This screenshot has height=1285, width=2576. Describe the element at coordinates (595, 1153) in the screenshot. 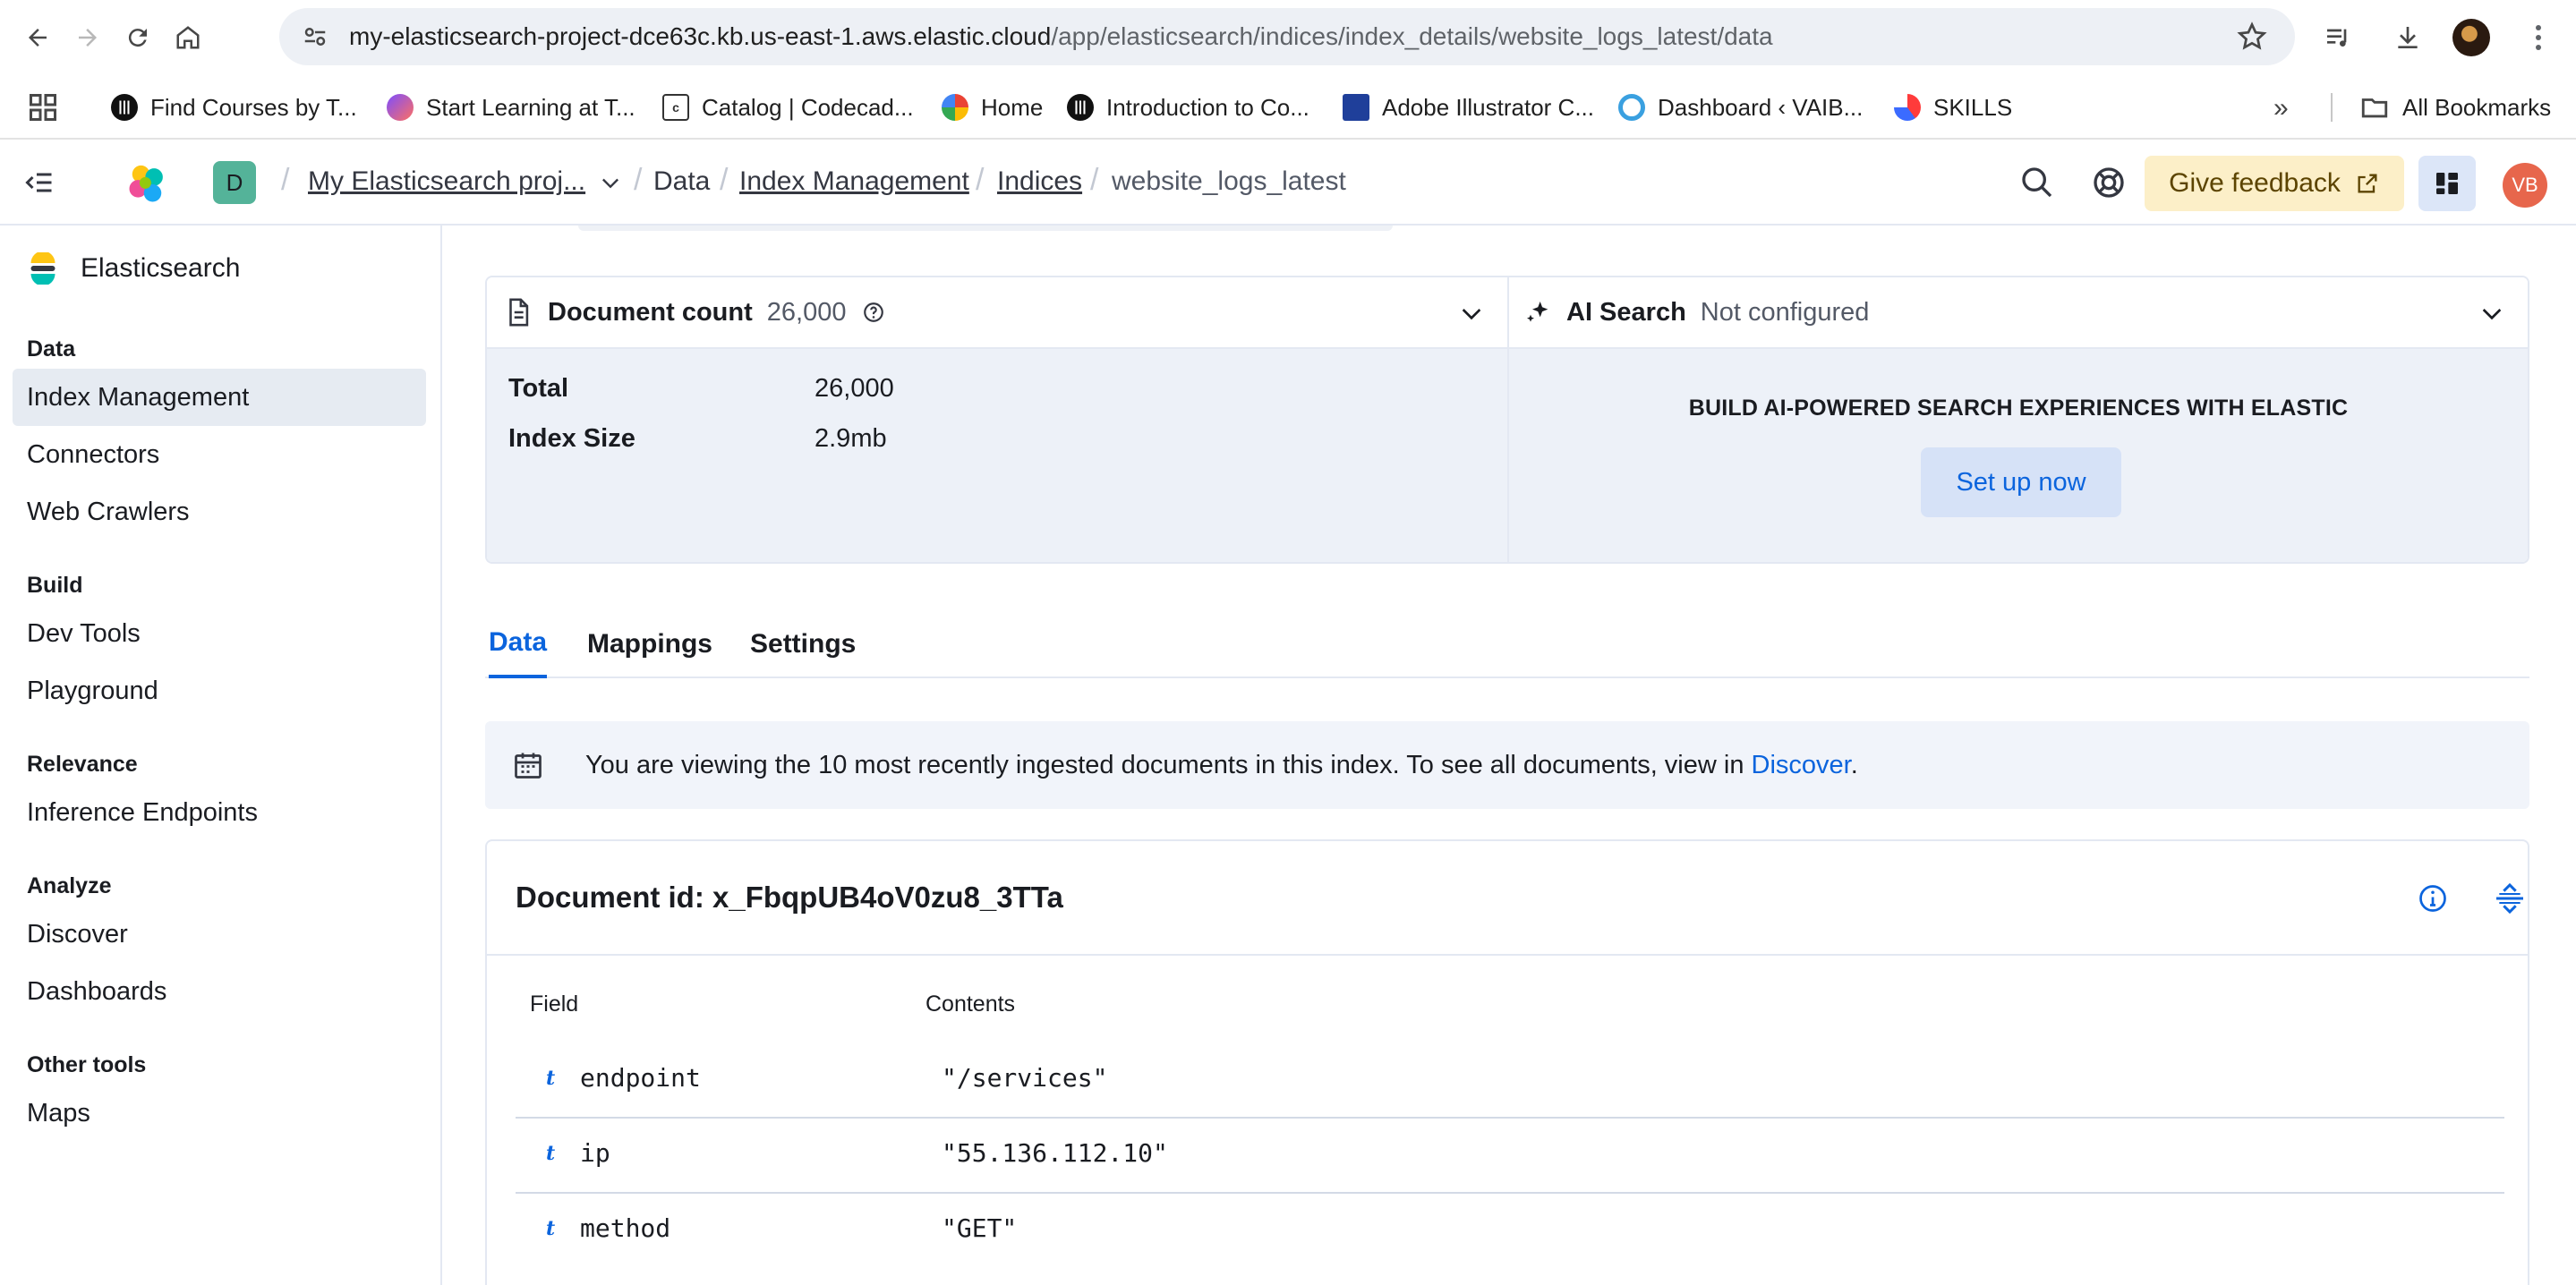

I see `field-name: ip` at that location.